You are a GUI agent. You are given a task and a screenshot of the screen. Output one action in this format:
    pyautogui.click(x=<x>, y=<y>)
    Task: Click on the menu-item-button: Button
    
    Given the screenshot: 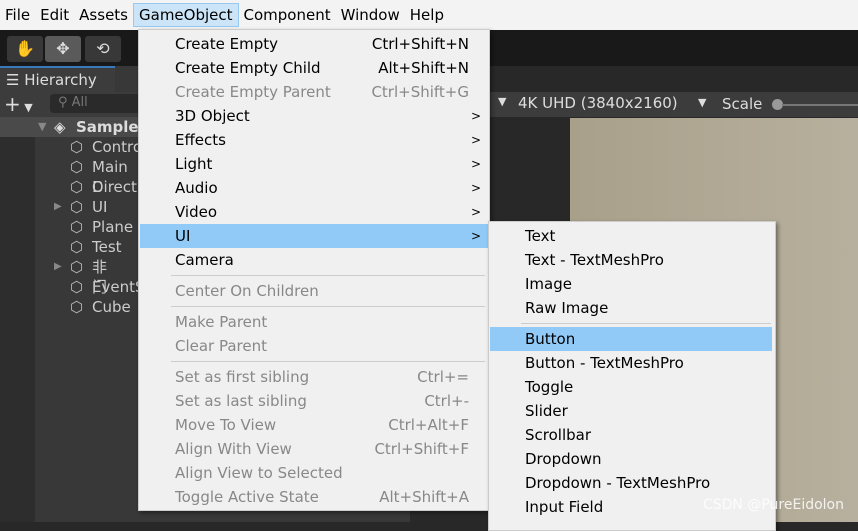 What is the action you would take?
    pyautogui.click(x=631, y=339)
    